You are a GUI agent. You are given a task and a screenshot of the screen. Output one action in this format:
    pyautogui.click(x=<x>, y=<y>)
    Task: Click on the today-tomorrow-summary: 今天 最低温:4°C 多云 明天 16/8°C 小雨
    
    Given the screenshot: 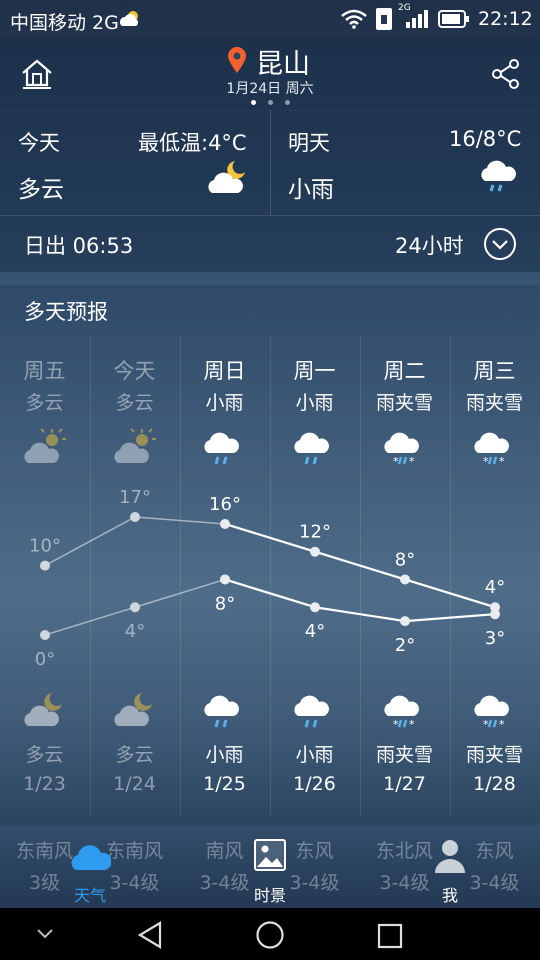 What is the action you would take?
    pyautogui.click(x=270, y=163)
    